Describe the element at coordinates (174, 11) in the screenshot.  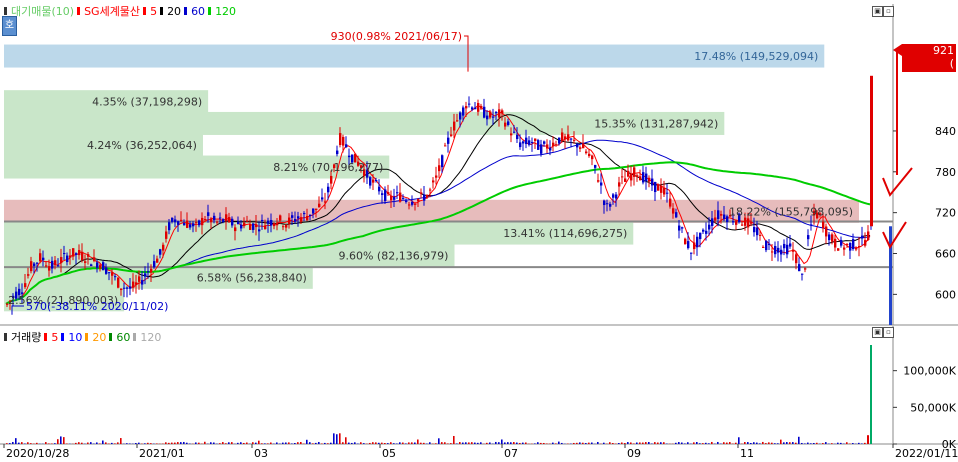
I see `legend-item-ma20: 20` at that location.